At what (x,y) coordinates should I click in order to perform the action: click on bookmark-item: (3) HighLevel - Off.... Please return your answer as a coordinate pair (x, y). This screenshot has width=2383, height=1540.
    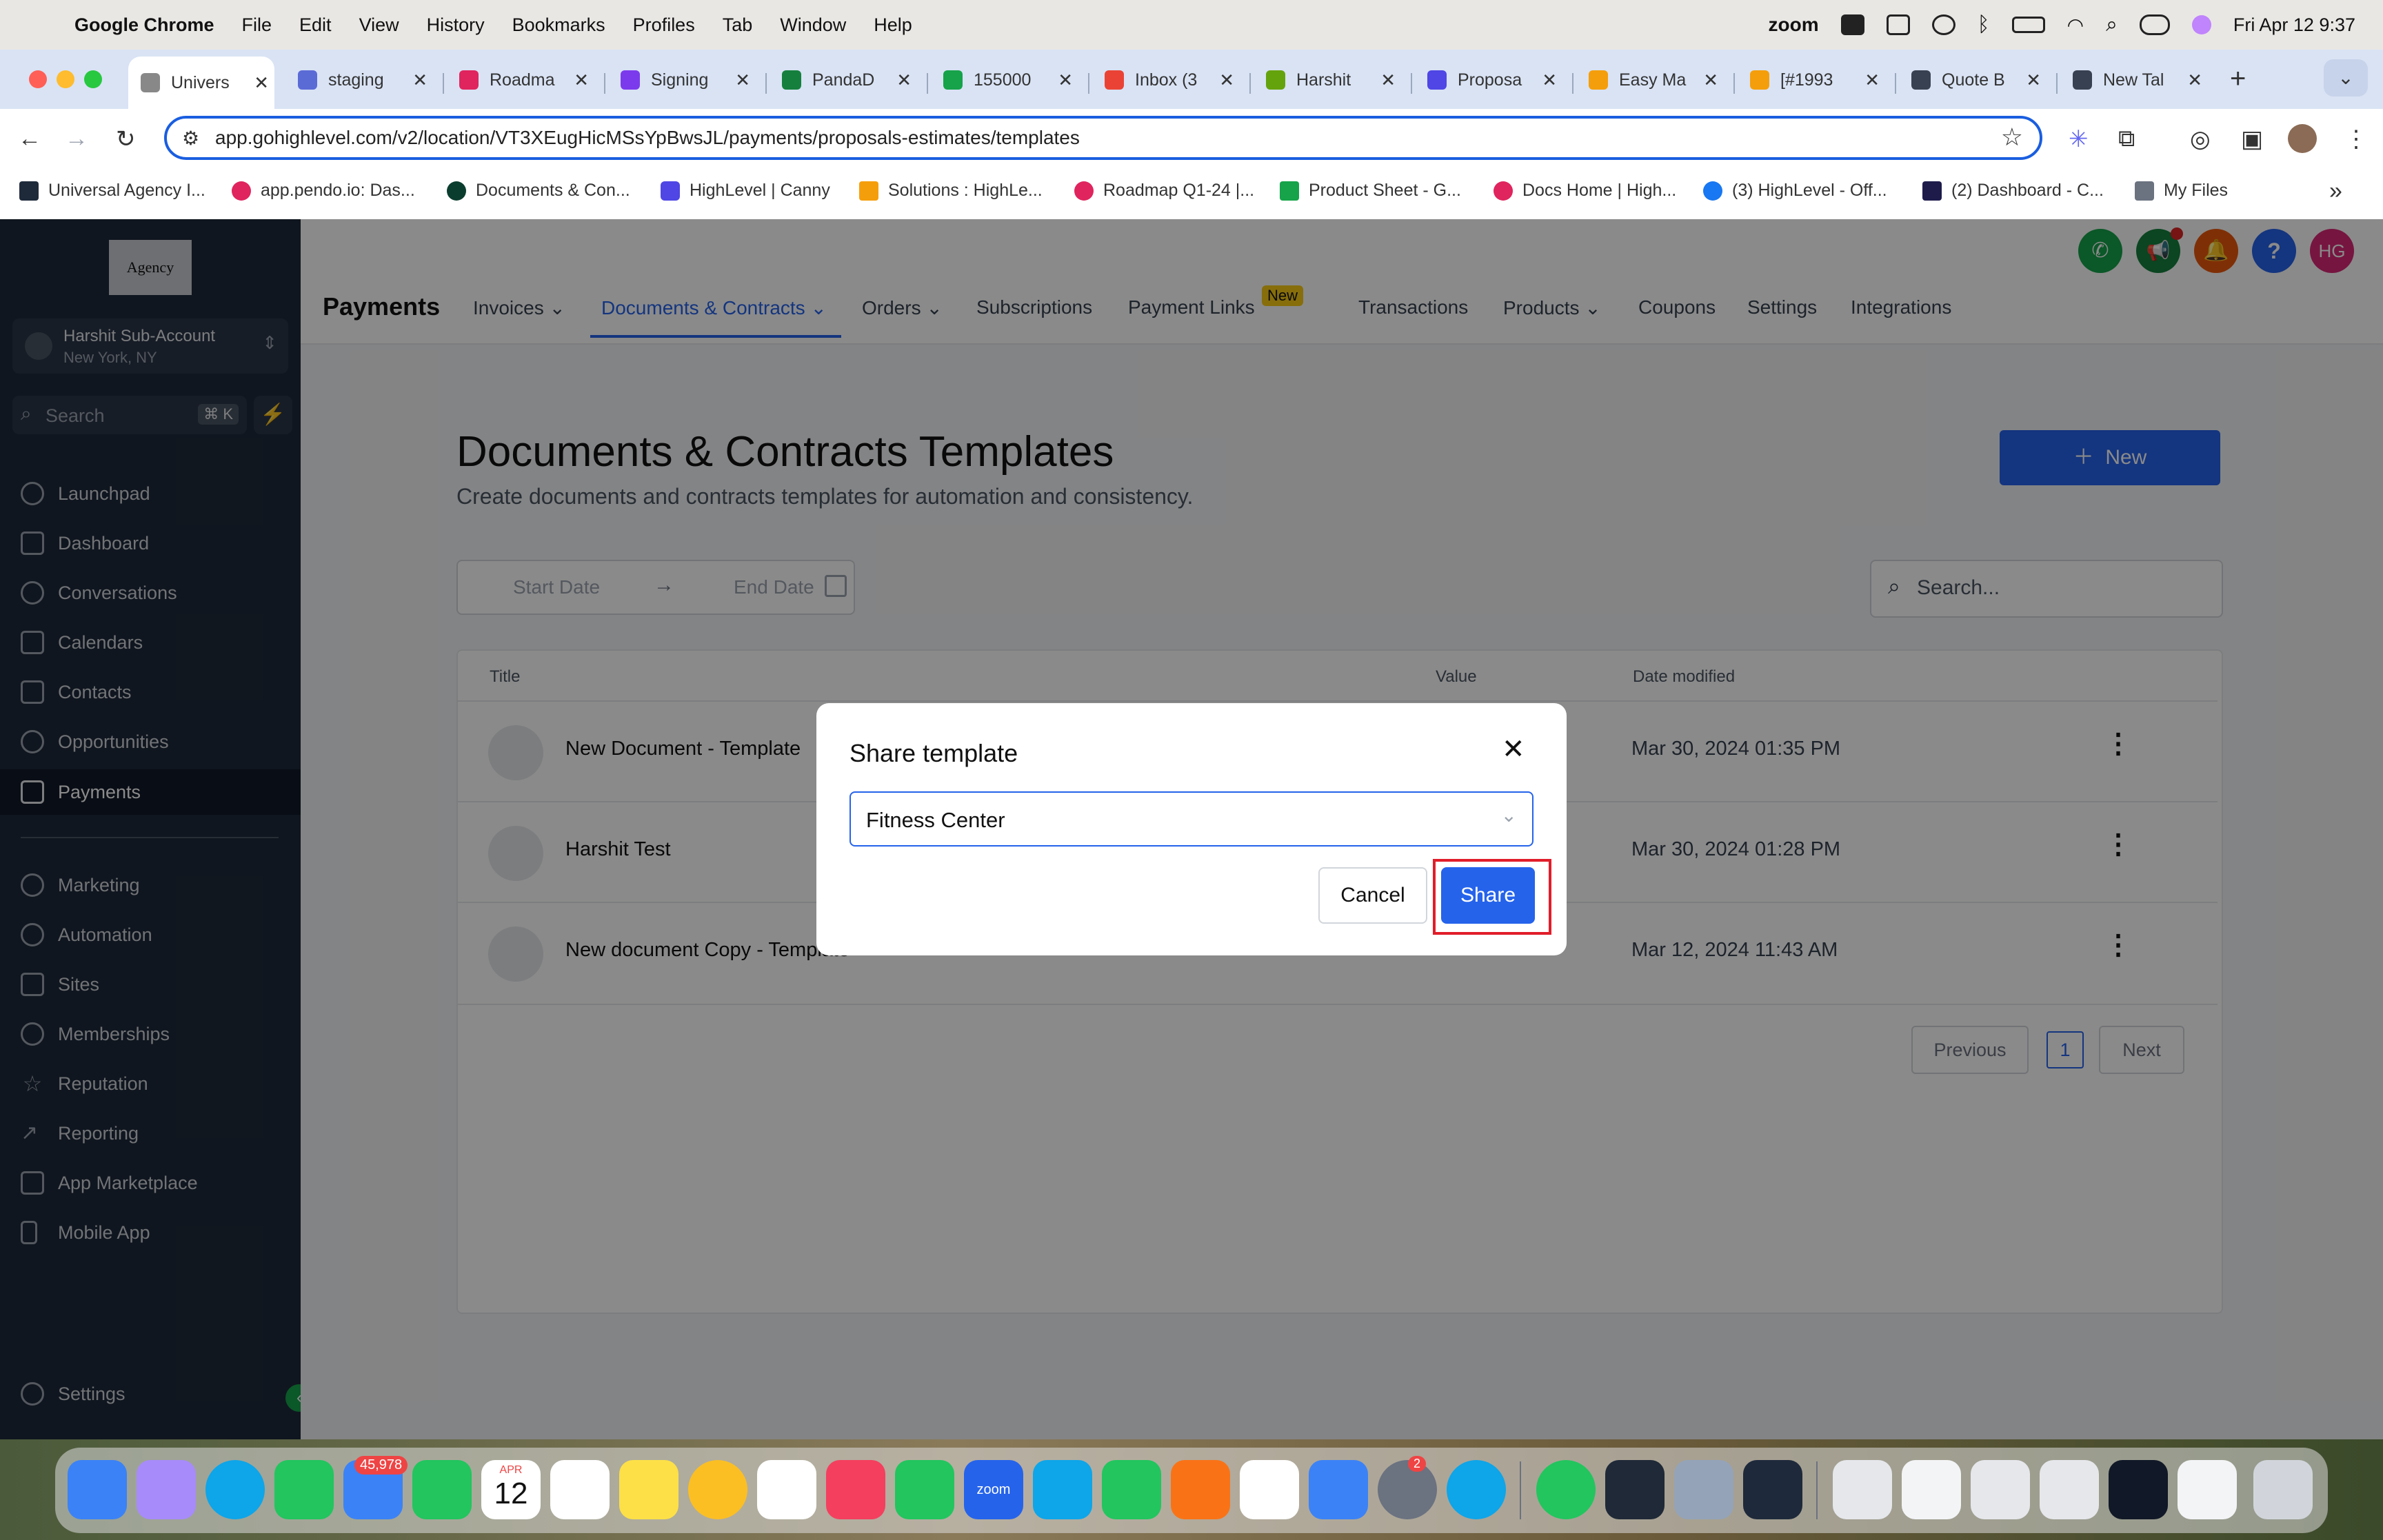
    Looking at the image, I should click on (1795, 191).